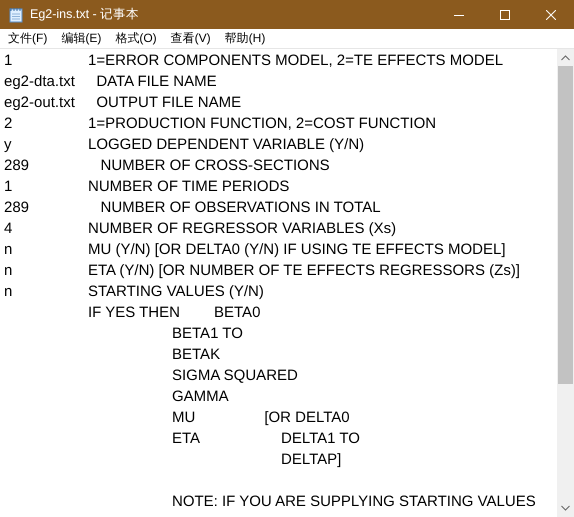 This screenshot has width=574, height=517. What do you see at coordinates (254, 61) in the screenshot?
I see `text-line: 1 1=ERROR COMPONENTS MODEL, 2=TE EFFECTS MODEL` at bounding box center [254, 61].